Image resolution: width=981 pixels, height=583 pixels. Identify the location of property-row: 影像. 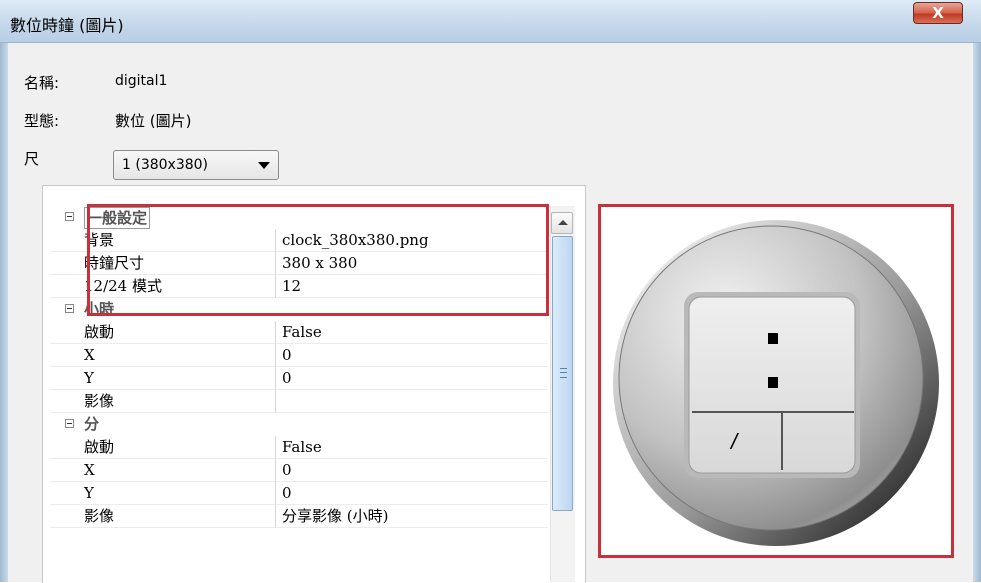
(299, 401).